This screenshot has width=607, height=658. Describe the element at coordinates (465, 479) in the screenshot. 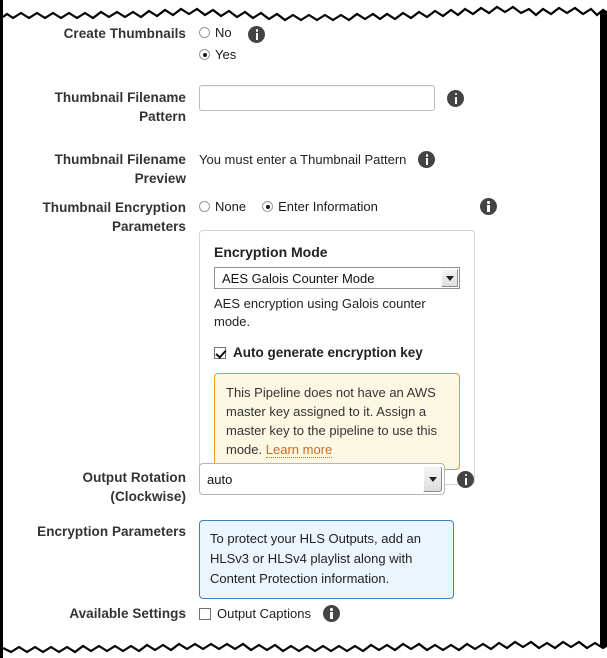

I see `info-icon-output-rotation` at that location.